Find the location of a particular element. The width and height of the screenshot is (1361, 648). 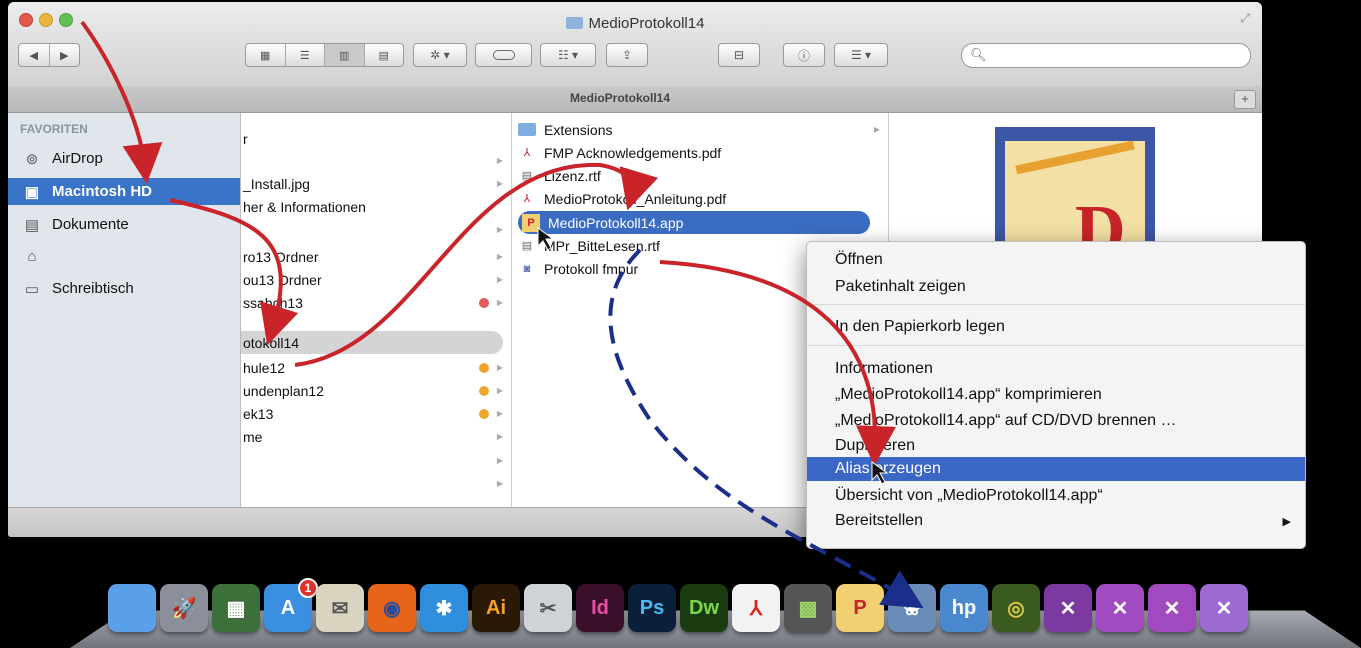

arrange-menu-button: ☷ ▾ is located at coordinates (568, 55).